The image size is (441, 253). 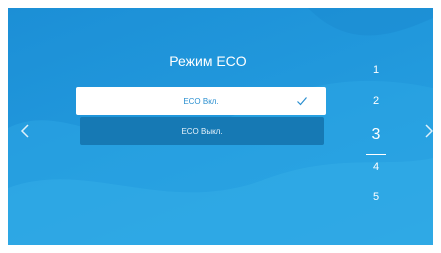 I want to click on option-label: ECO Выкл., so click(x=202, y=131).